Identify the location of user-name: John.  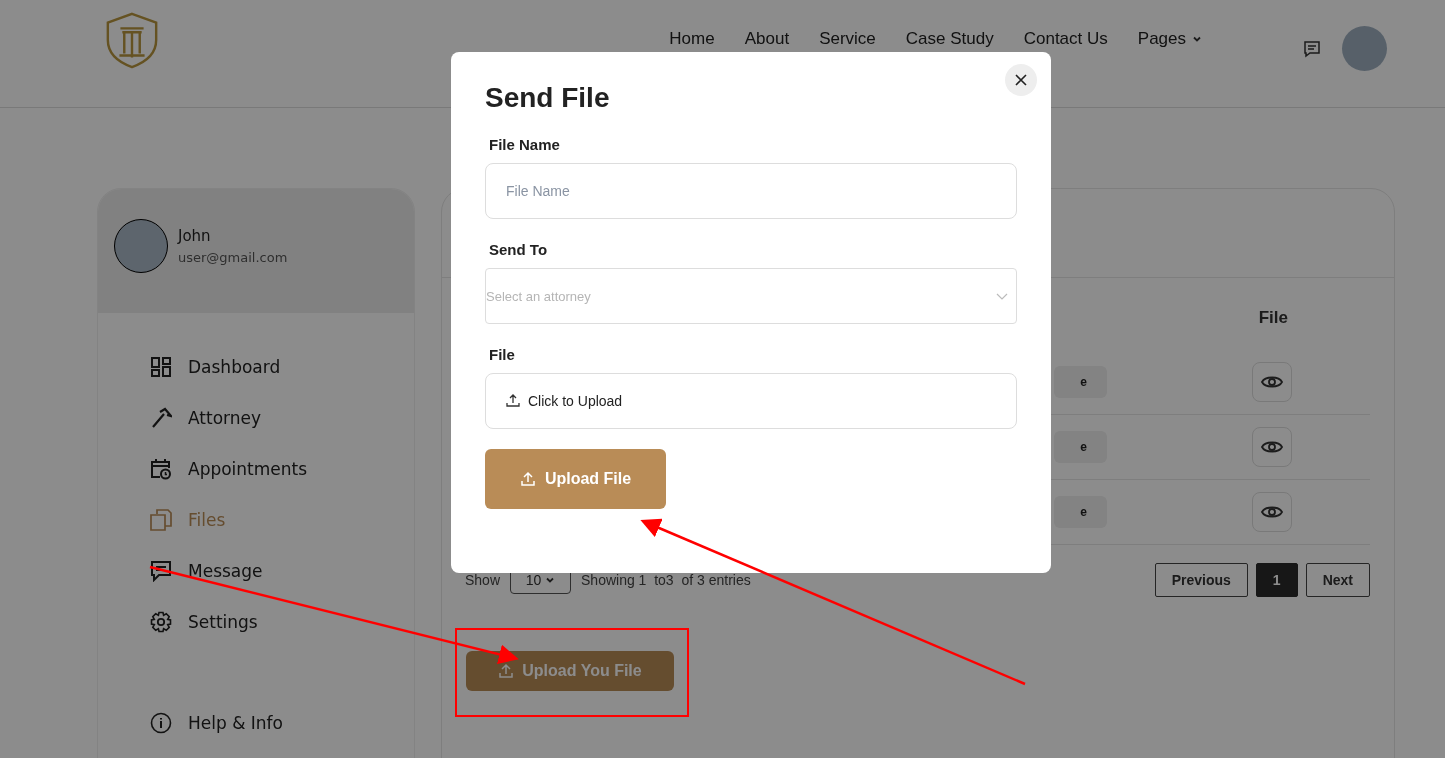
(195, 236).